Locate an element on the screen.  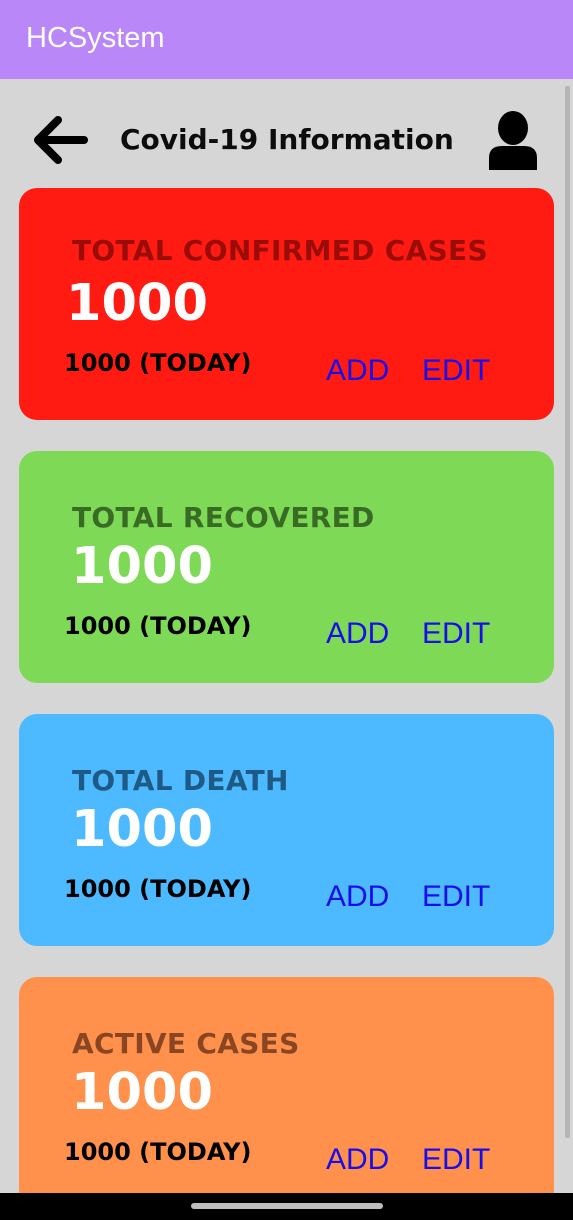
back-button is located at coordinates (60, 140).